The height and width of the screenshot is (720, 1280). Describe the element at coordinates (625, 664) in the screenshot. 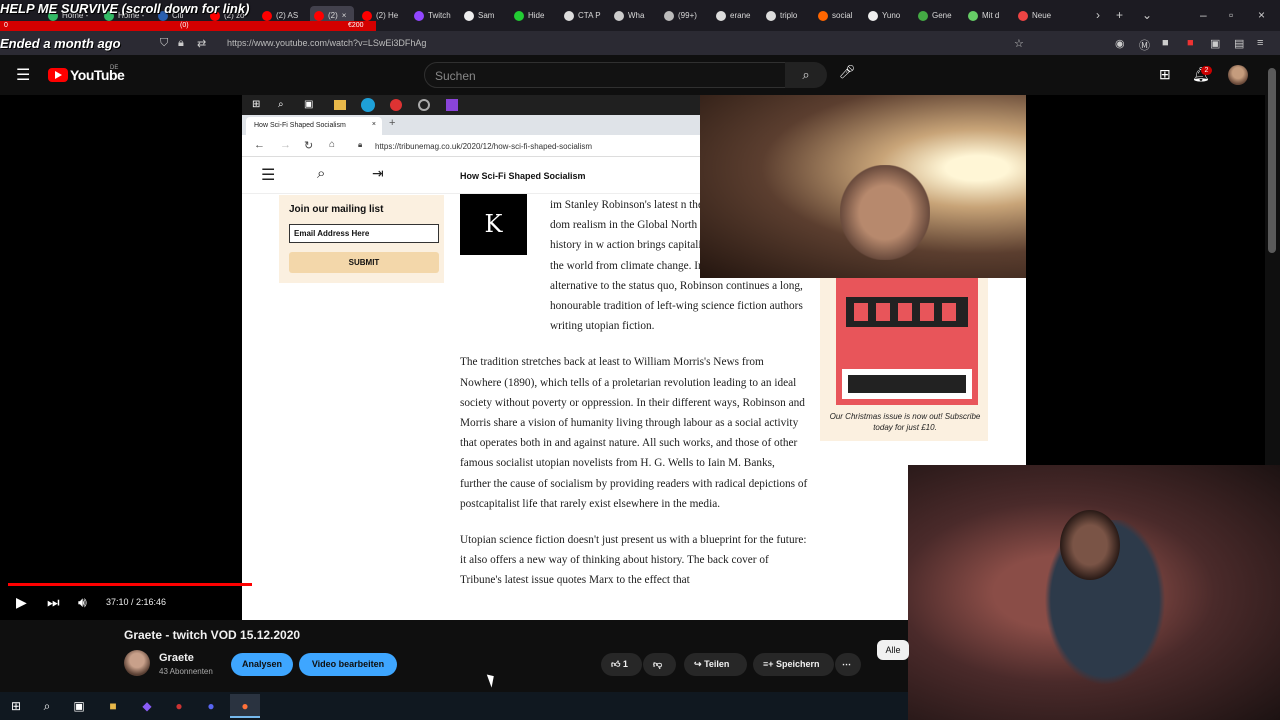

I see `like-count: 1` at that location.